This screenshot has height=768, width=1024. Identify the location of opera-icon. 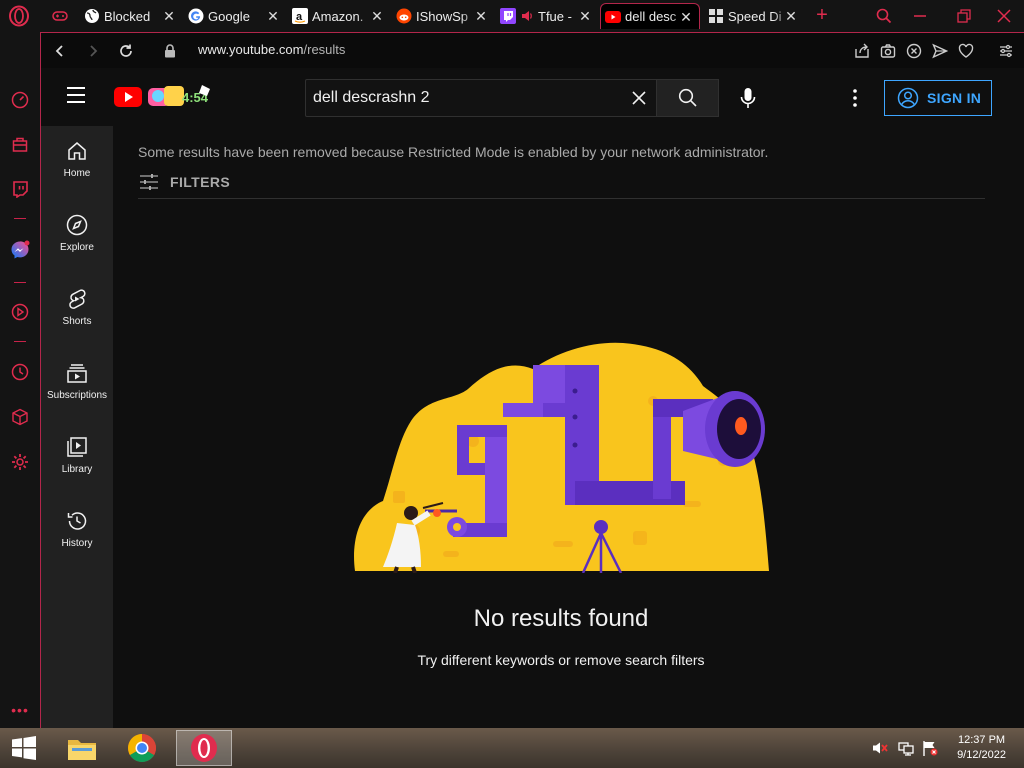
(204, 748).